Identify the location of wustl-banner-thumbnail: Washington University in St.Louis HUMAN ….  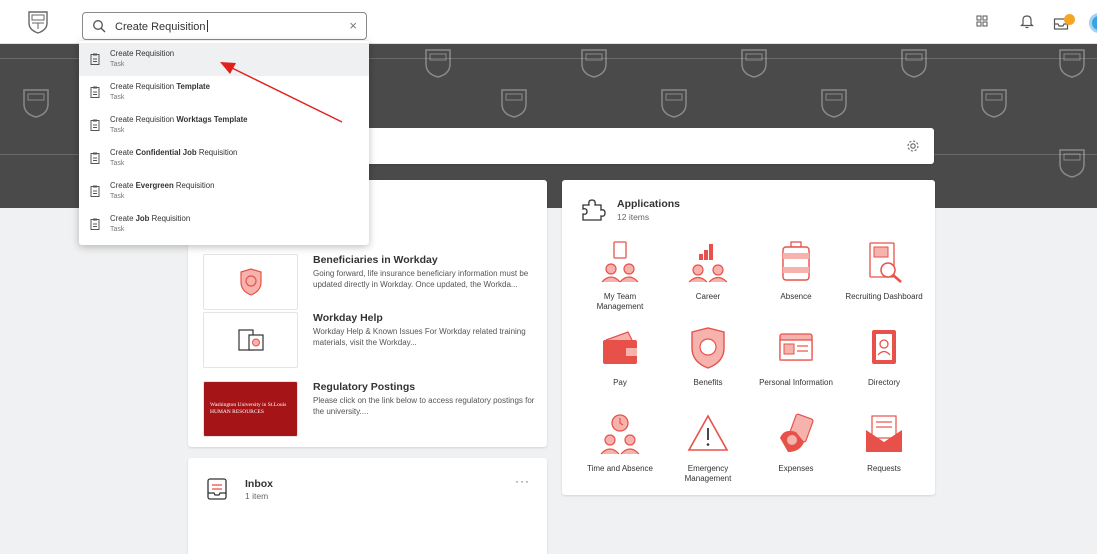
(250, 409).